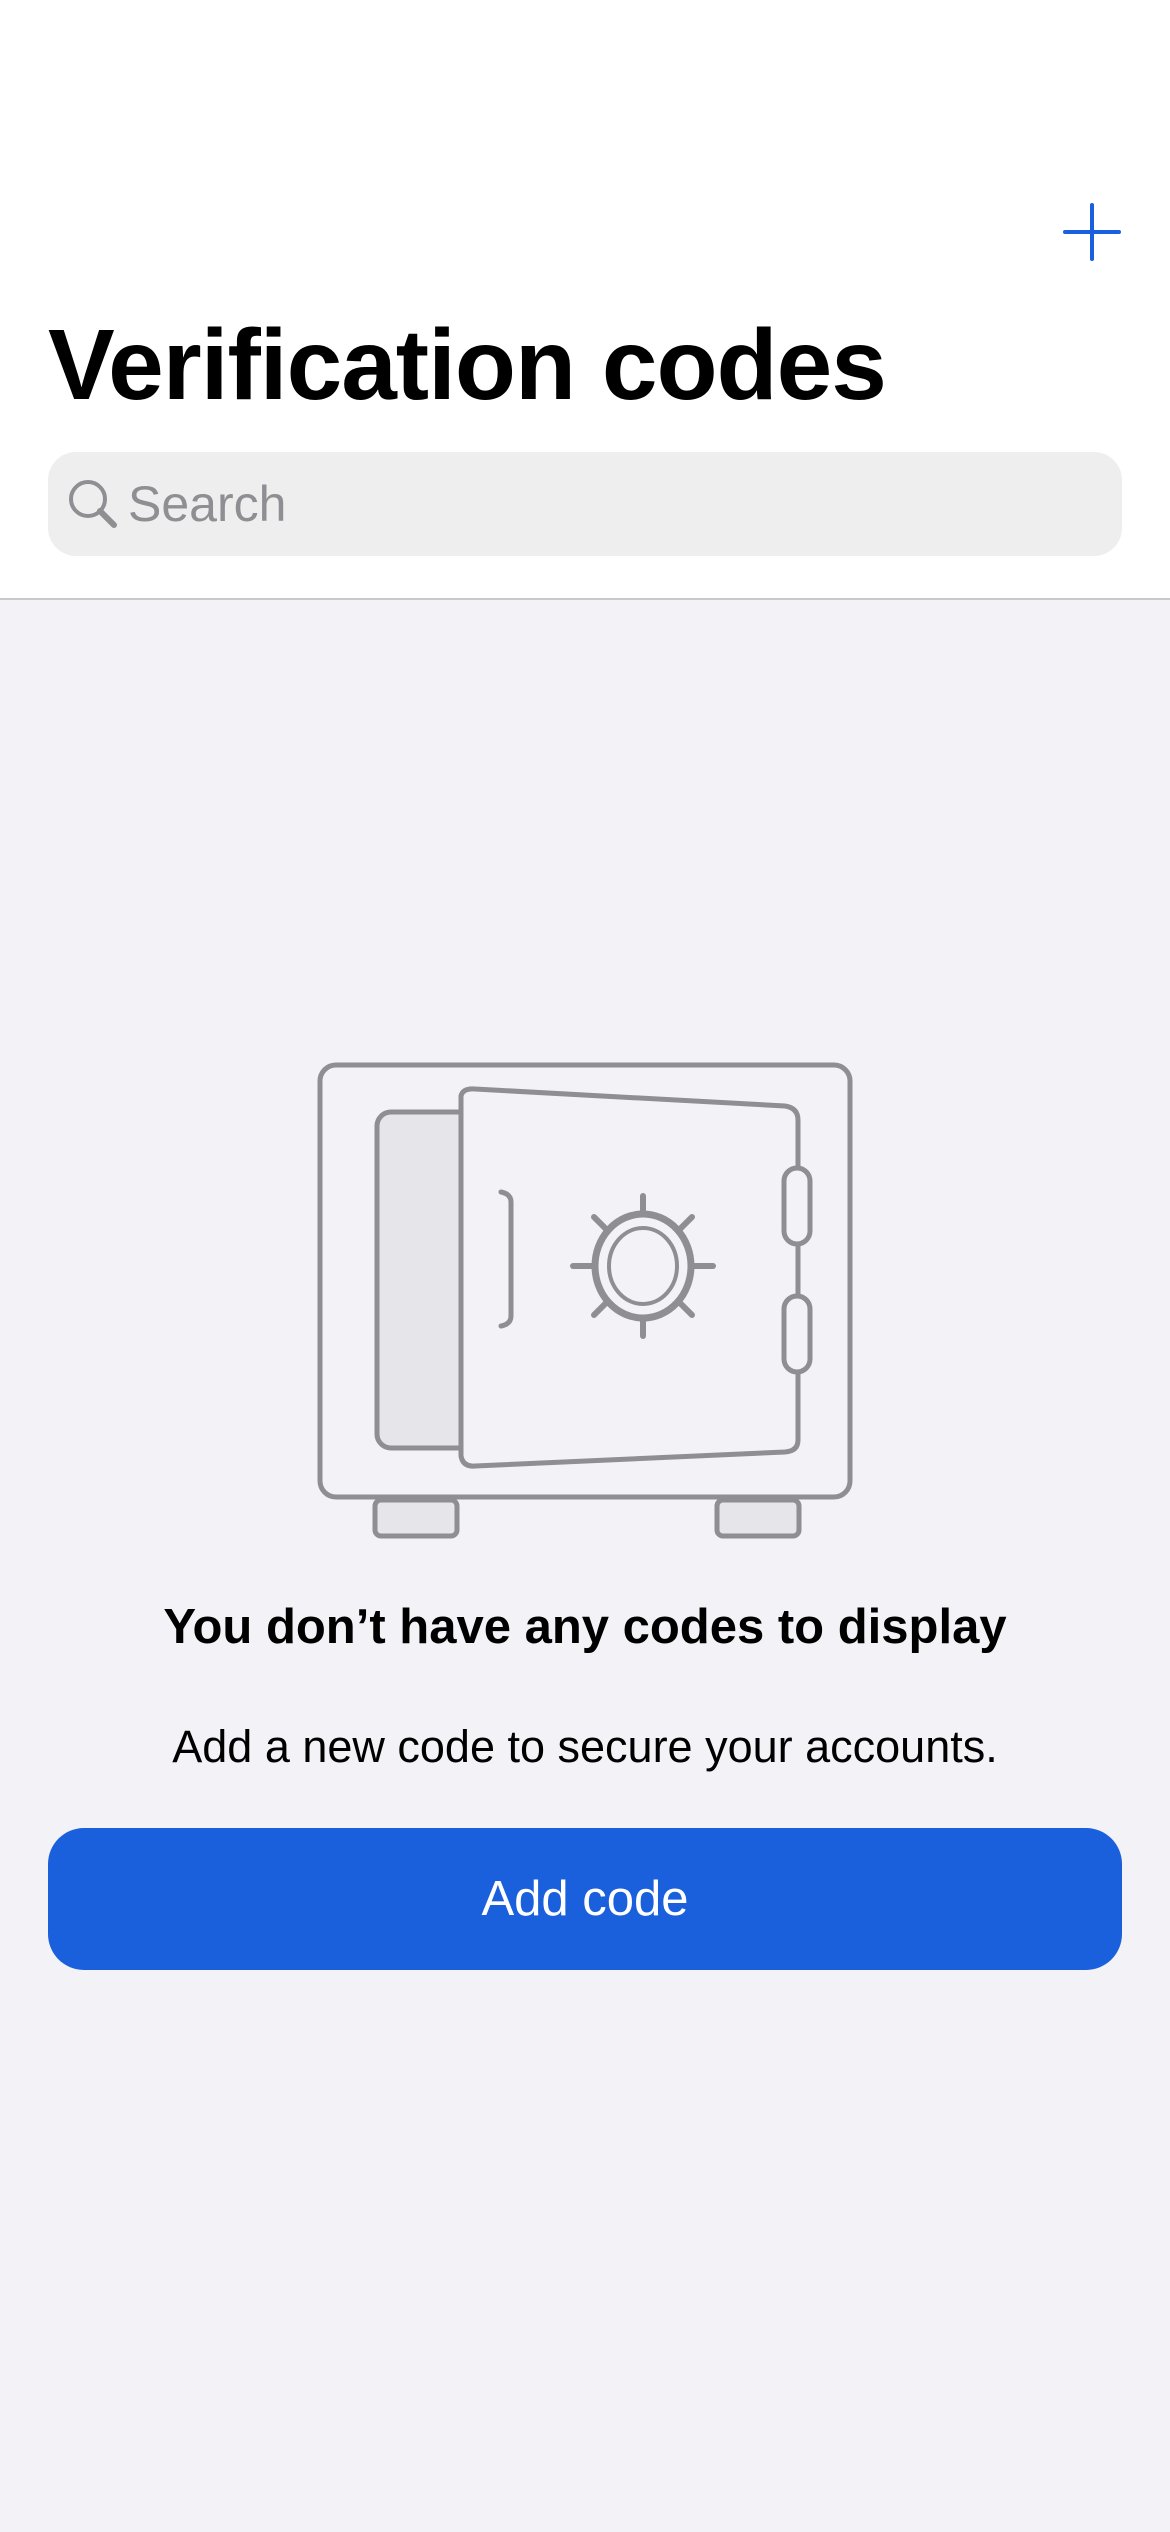  I want to click on page-title: Verification codes, so click(467, 365).